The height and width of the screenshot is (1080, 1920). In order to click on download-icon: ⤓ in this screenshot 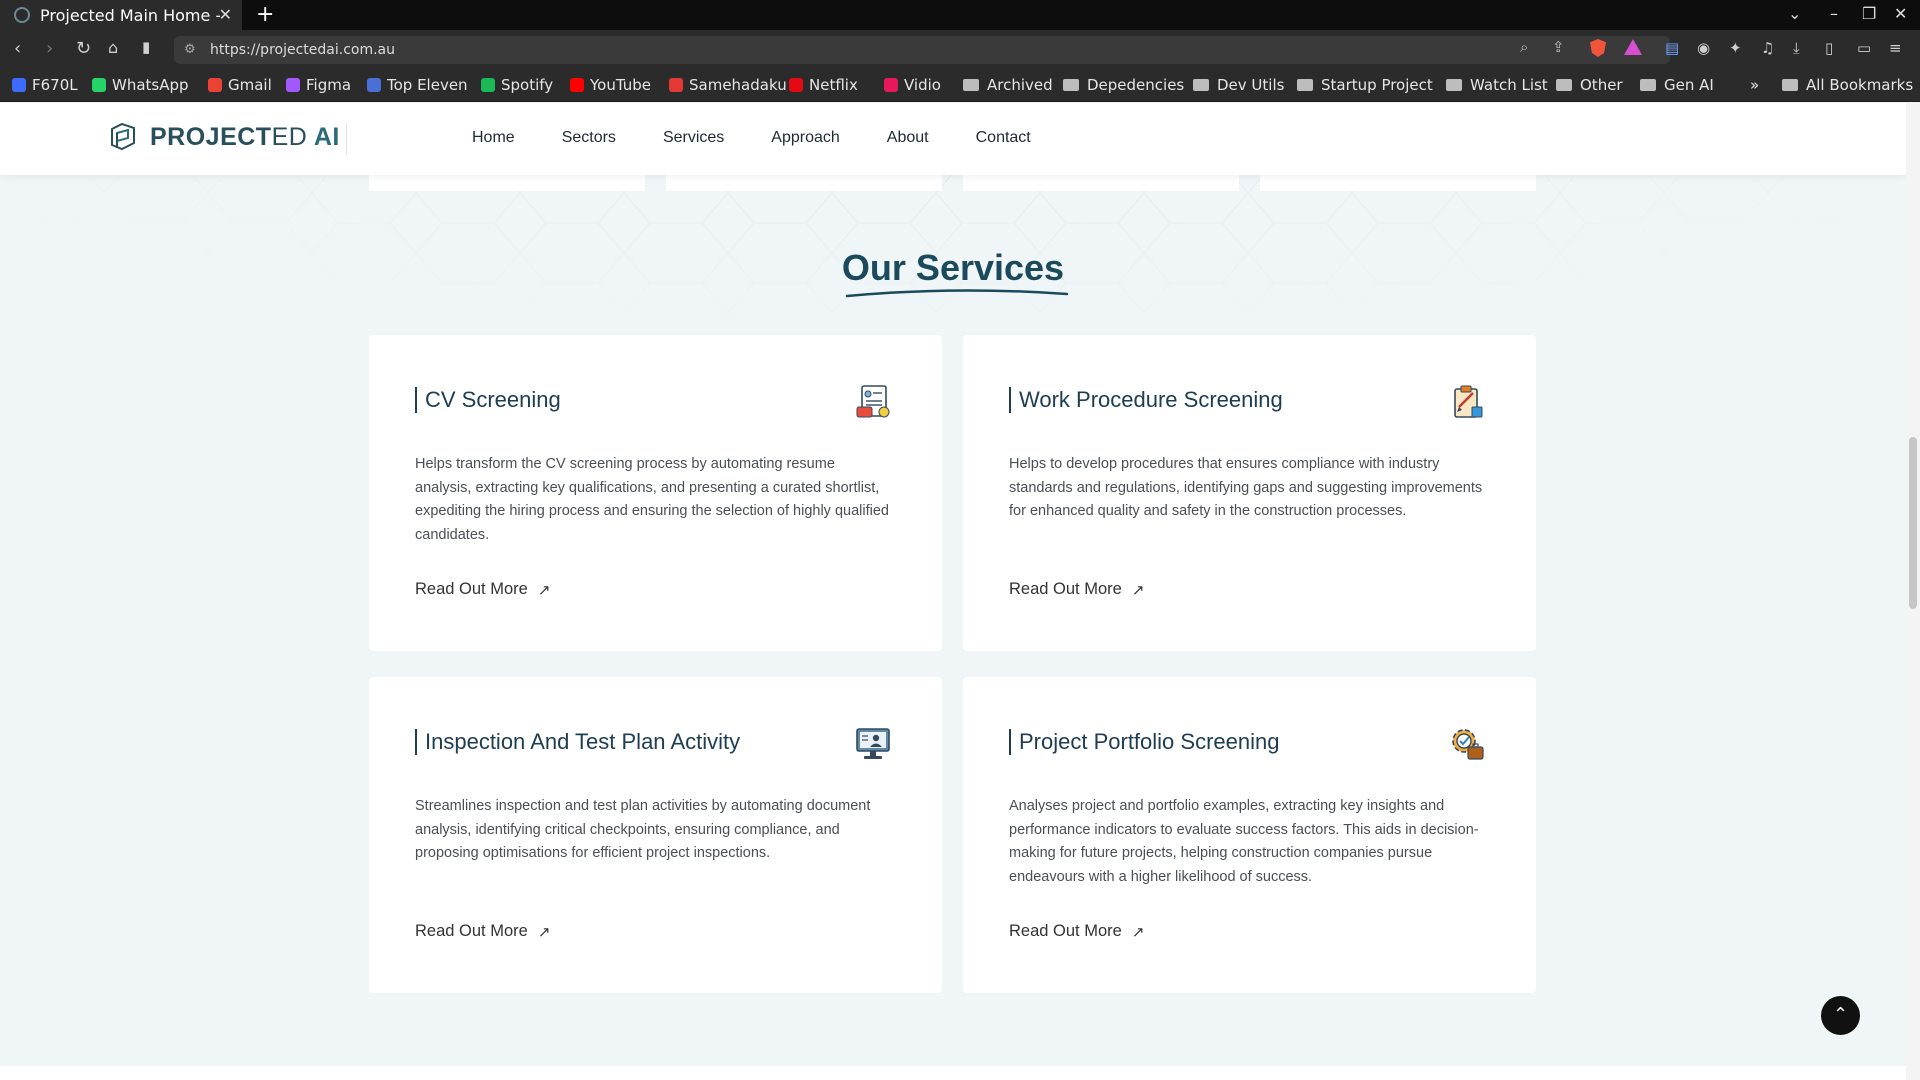, I will do `click(1796, 48)`.